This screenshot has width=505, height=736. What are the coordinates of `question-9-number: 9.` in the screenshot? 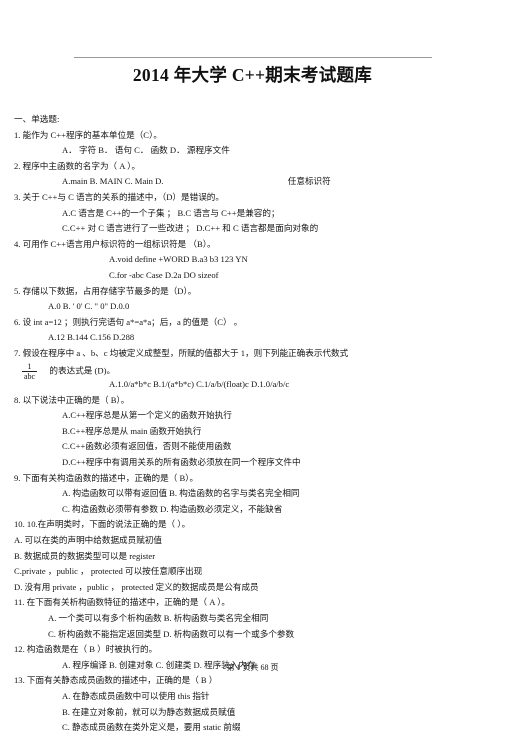 It's located at (17, 477).